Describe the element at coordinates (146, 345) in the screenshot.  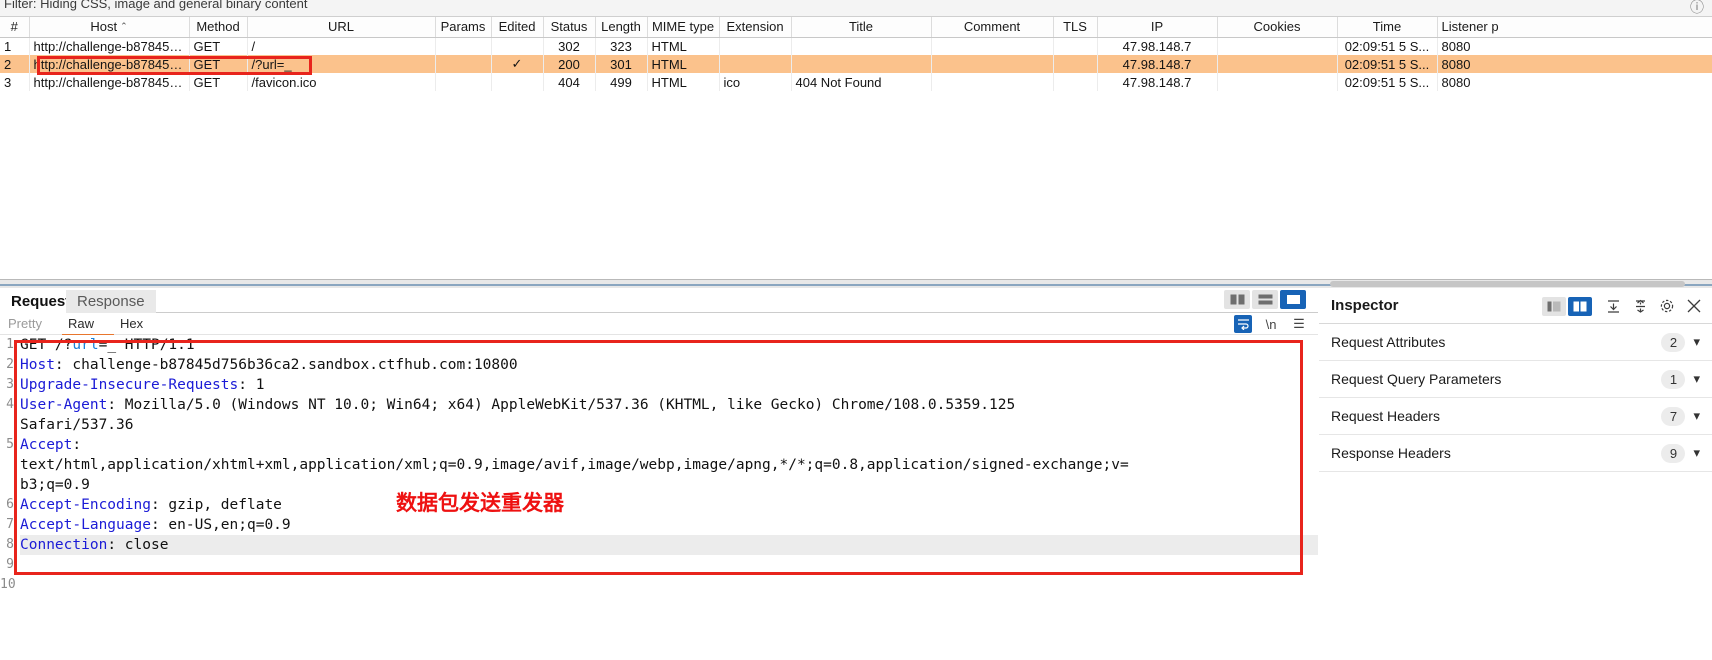
I see `code-text: =_ HTTP/1.1` at that location.